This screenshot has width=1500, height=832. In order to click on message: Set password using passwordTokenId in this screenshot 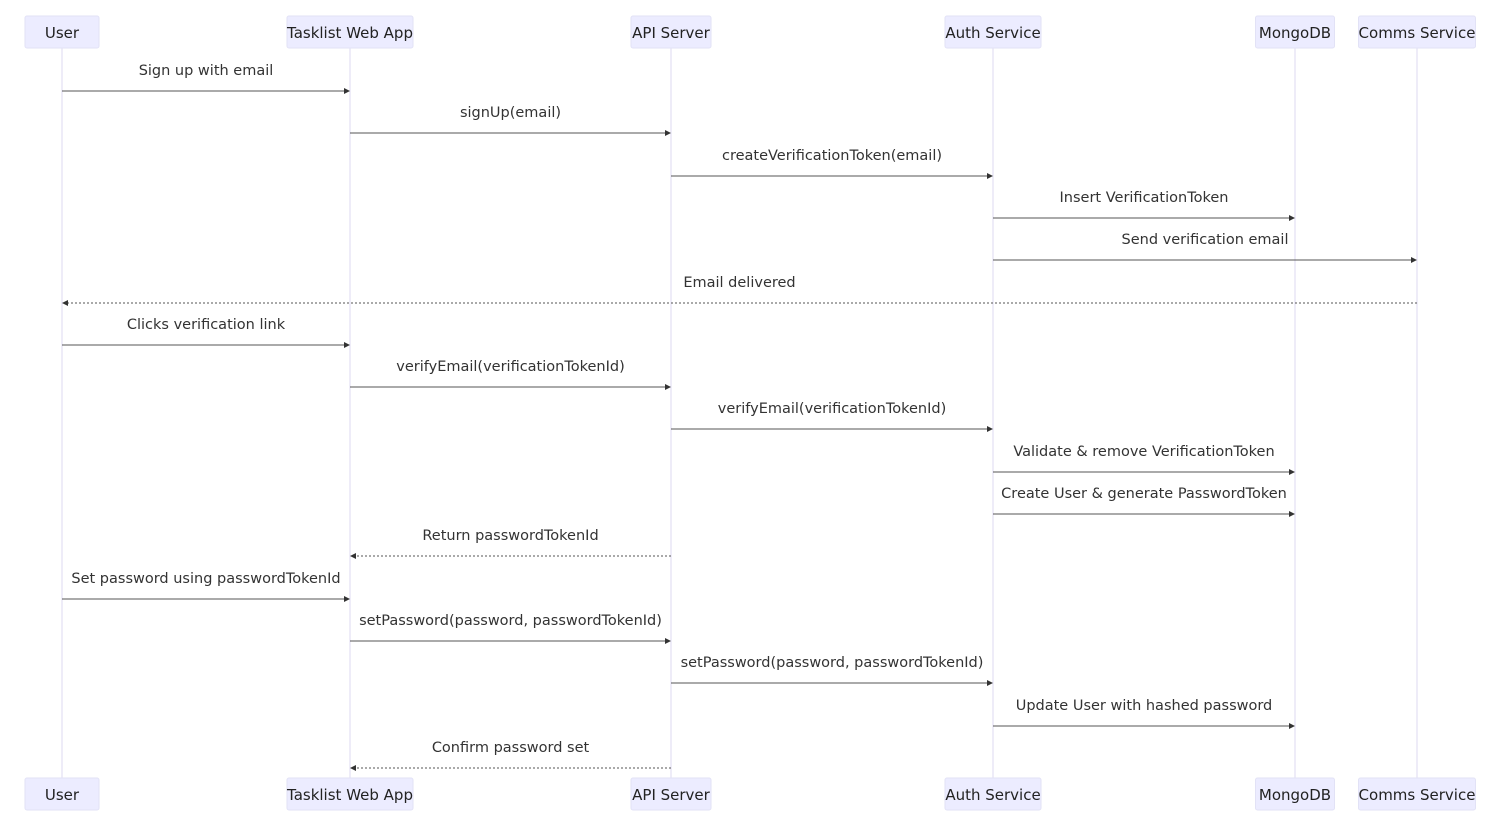, I will do `click(206, 586)`.